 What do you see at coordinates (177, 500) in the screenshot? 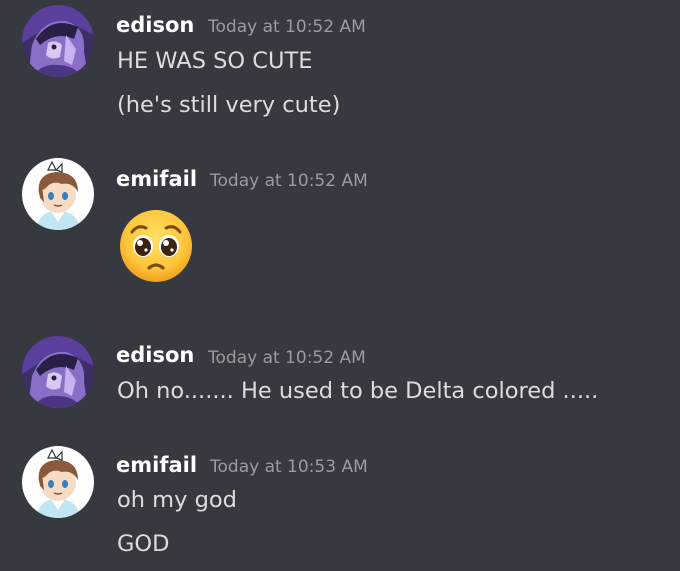
I see `message-text: oh my god` at bounding box center [177, 500].